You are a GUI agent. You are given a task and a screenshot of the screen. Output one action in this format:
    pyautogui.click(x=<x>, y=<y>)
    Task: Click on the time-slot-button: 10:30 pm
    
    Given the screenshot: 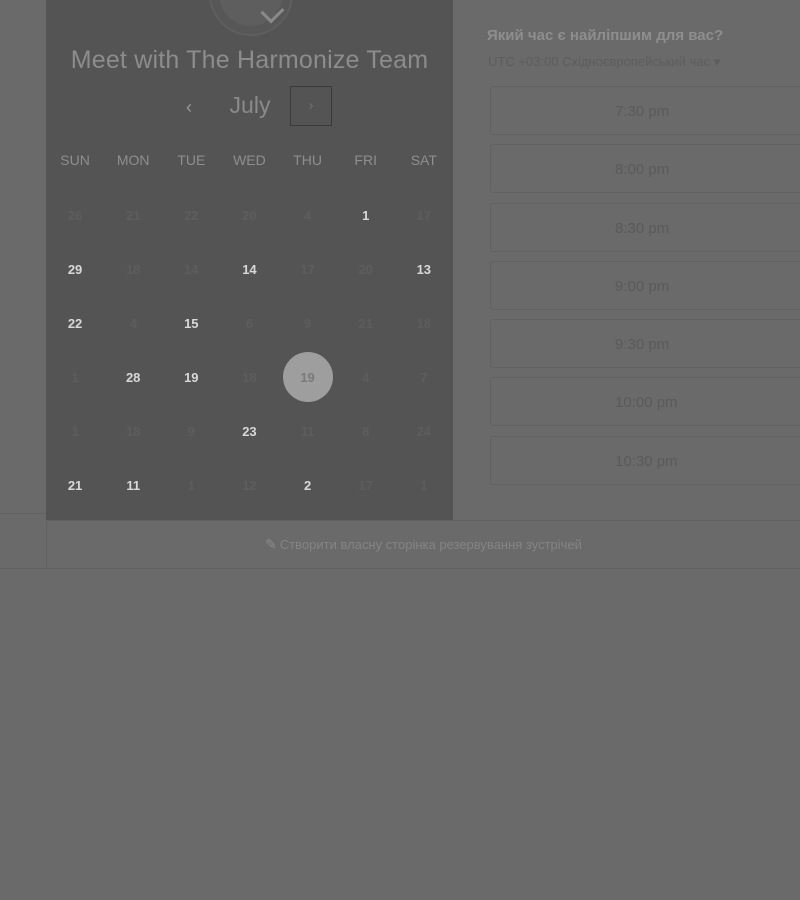 What is the action you would take?
    pyautogui.click(x=645, y=460)
    